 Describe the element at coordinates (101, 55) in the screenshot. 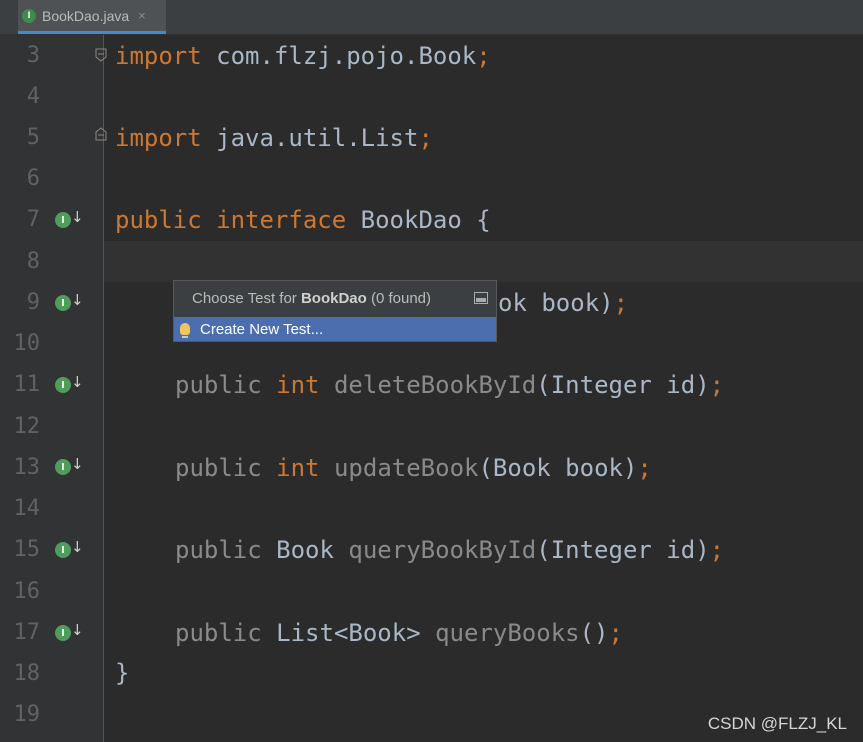

I see `fold-start-icon` at that location.